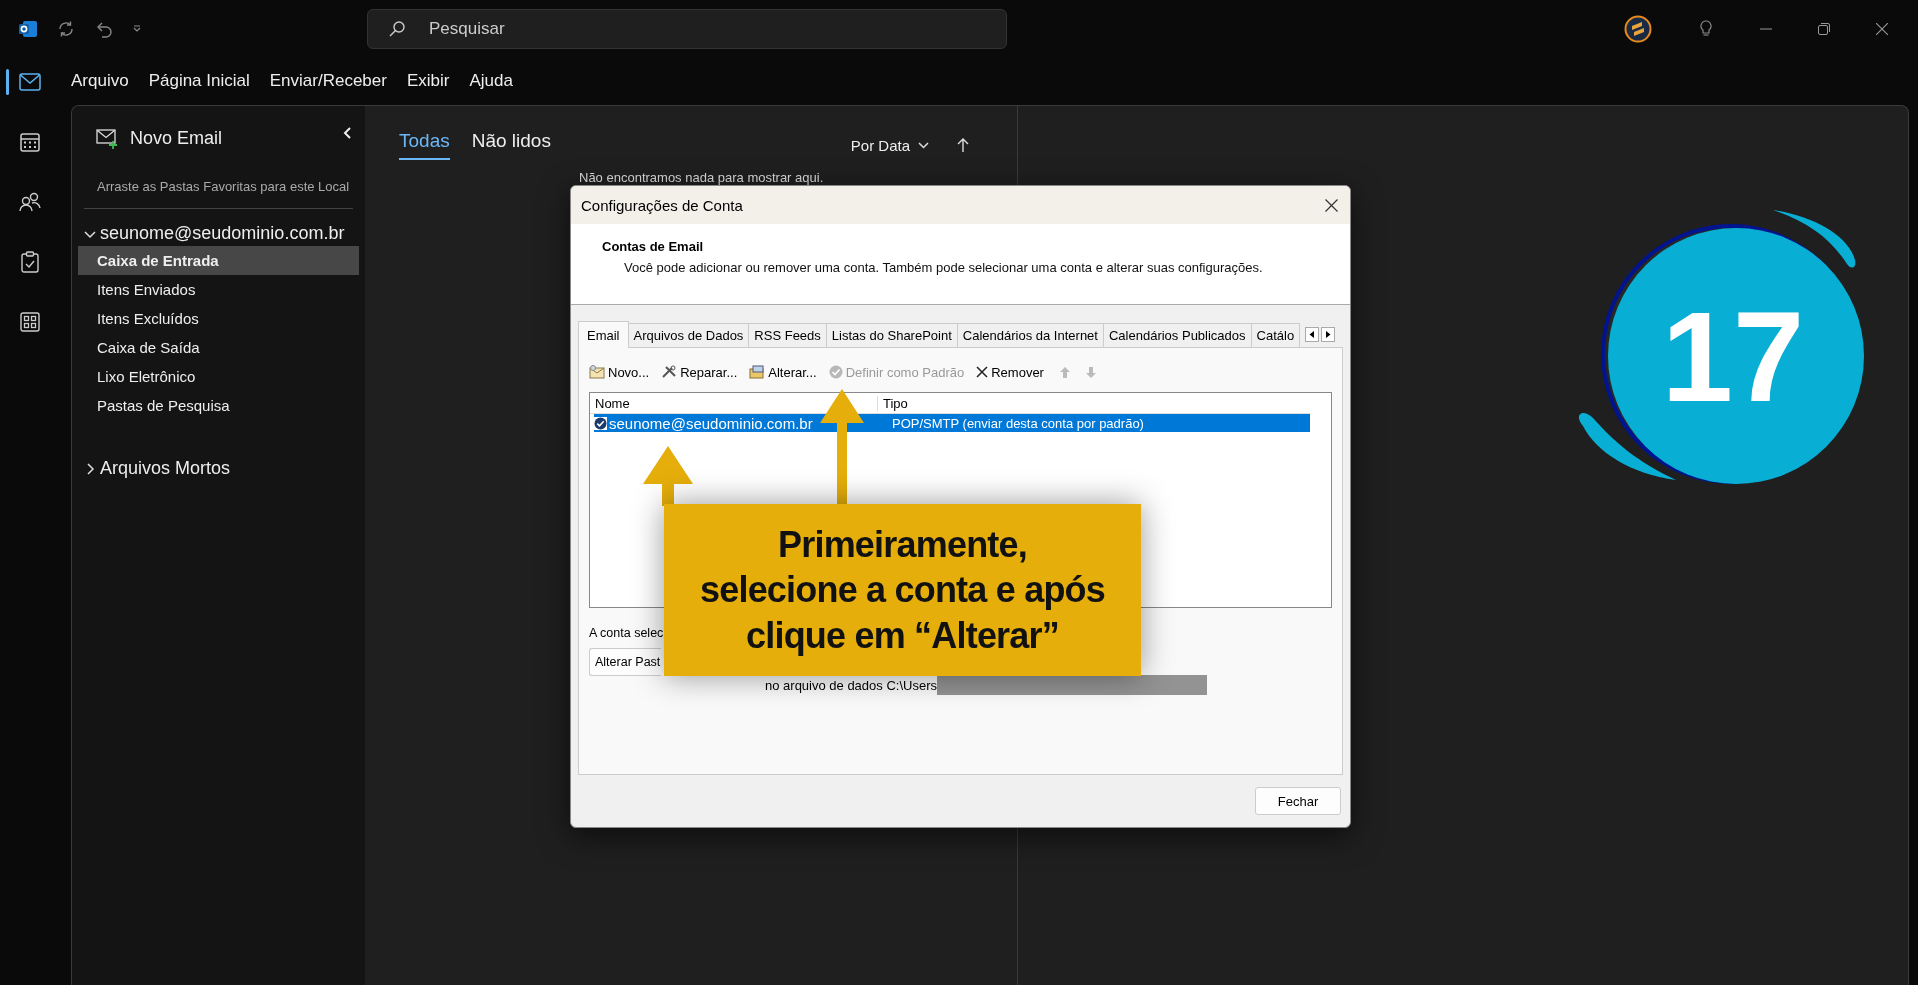 The height and width of the screenshot is (985, 1918). I want to click on new-mail-icon, so click(107, 138).